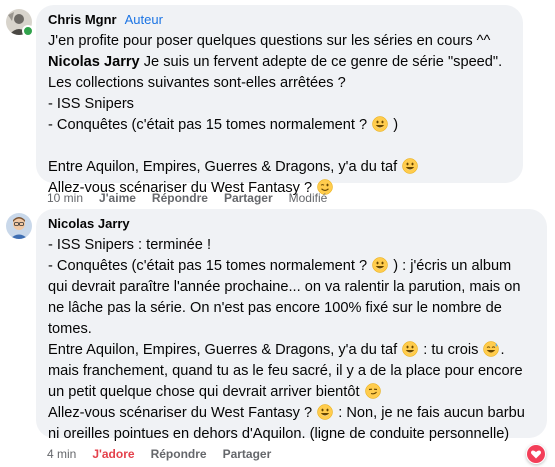 The height and width of the screenshot is (467, 555). Describe the element at coordinates (61, 454) in the screenshot. I see `comment-time: 4 min` at that location.